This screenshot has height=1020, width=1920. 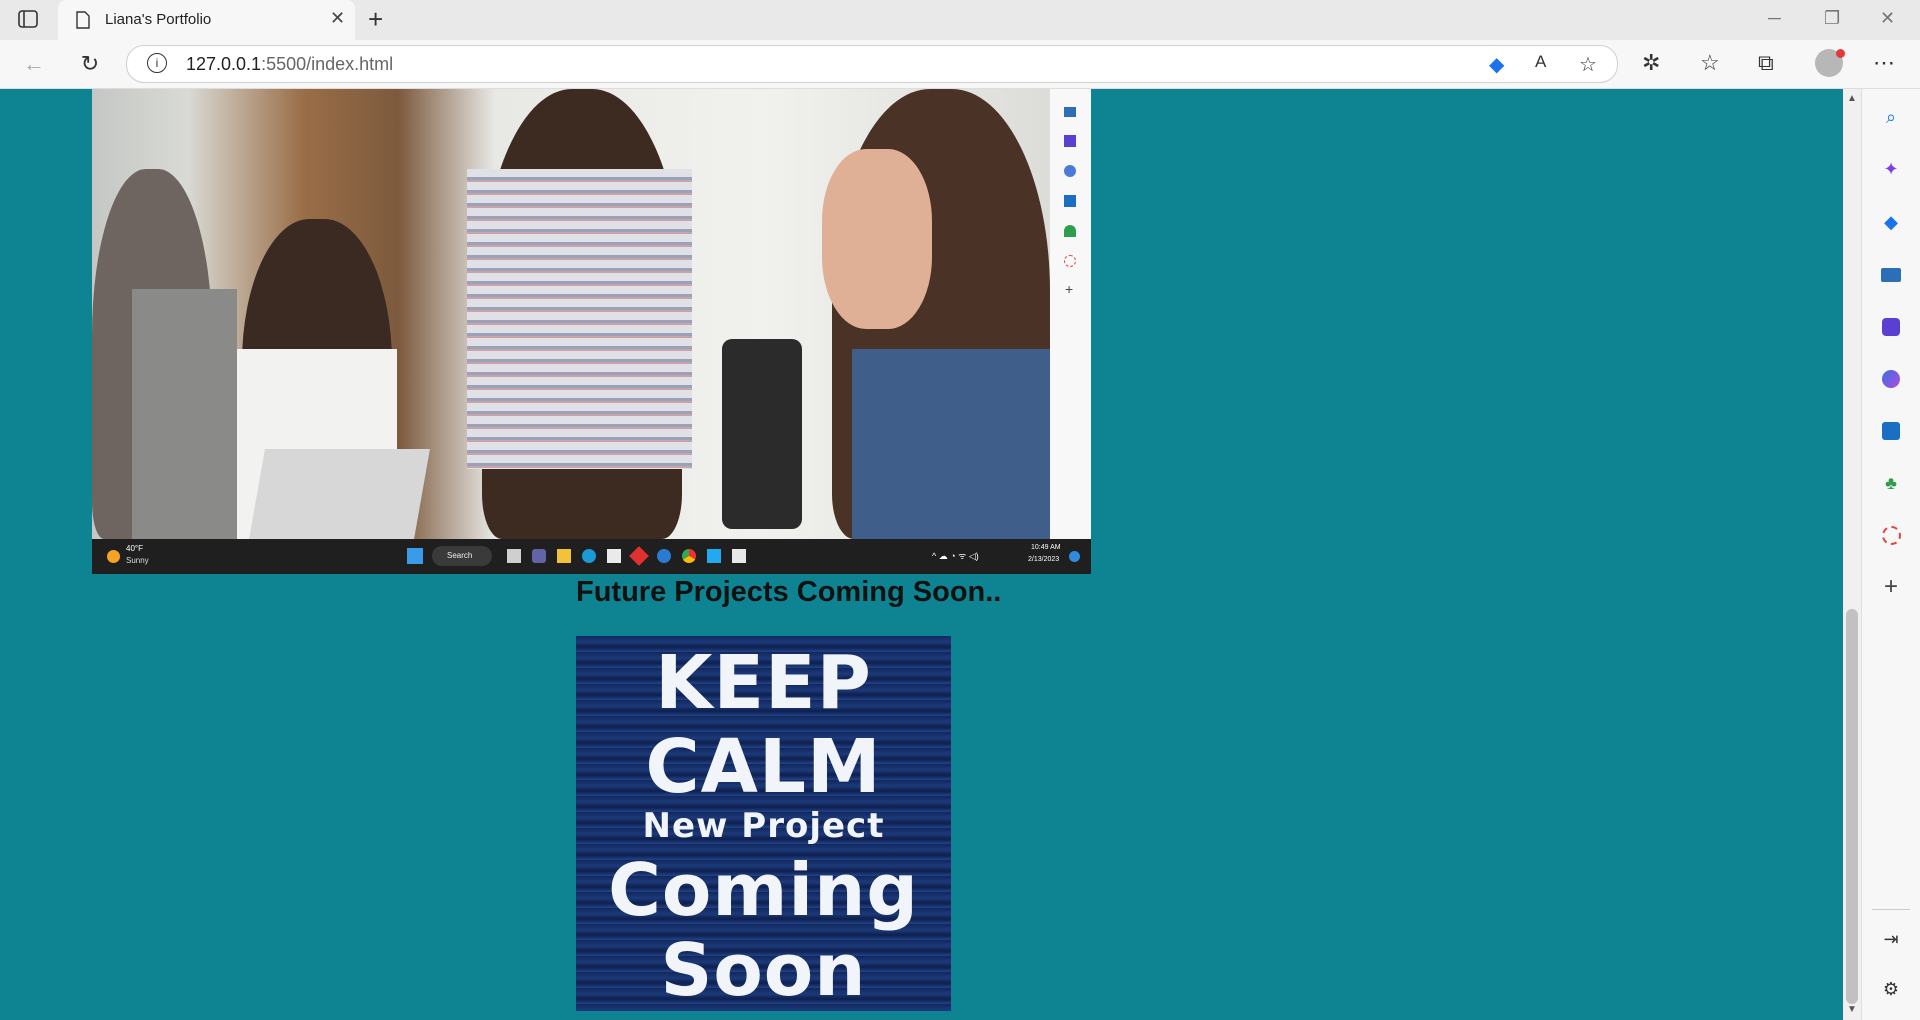 What do you see at coordinates (1891, 431) in the screenshot?
I see `outlook-icon` at bounding box center [1891, 431].